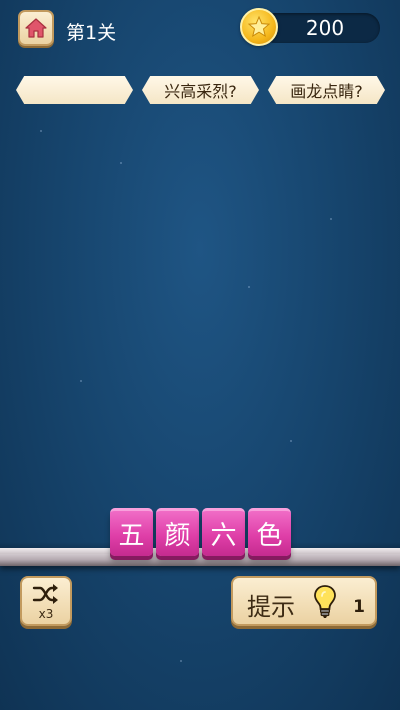 The height and width of the screenshot is (710, 400). I want to click on hint-label: 提示, so click(271, 607).